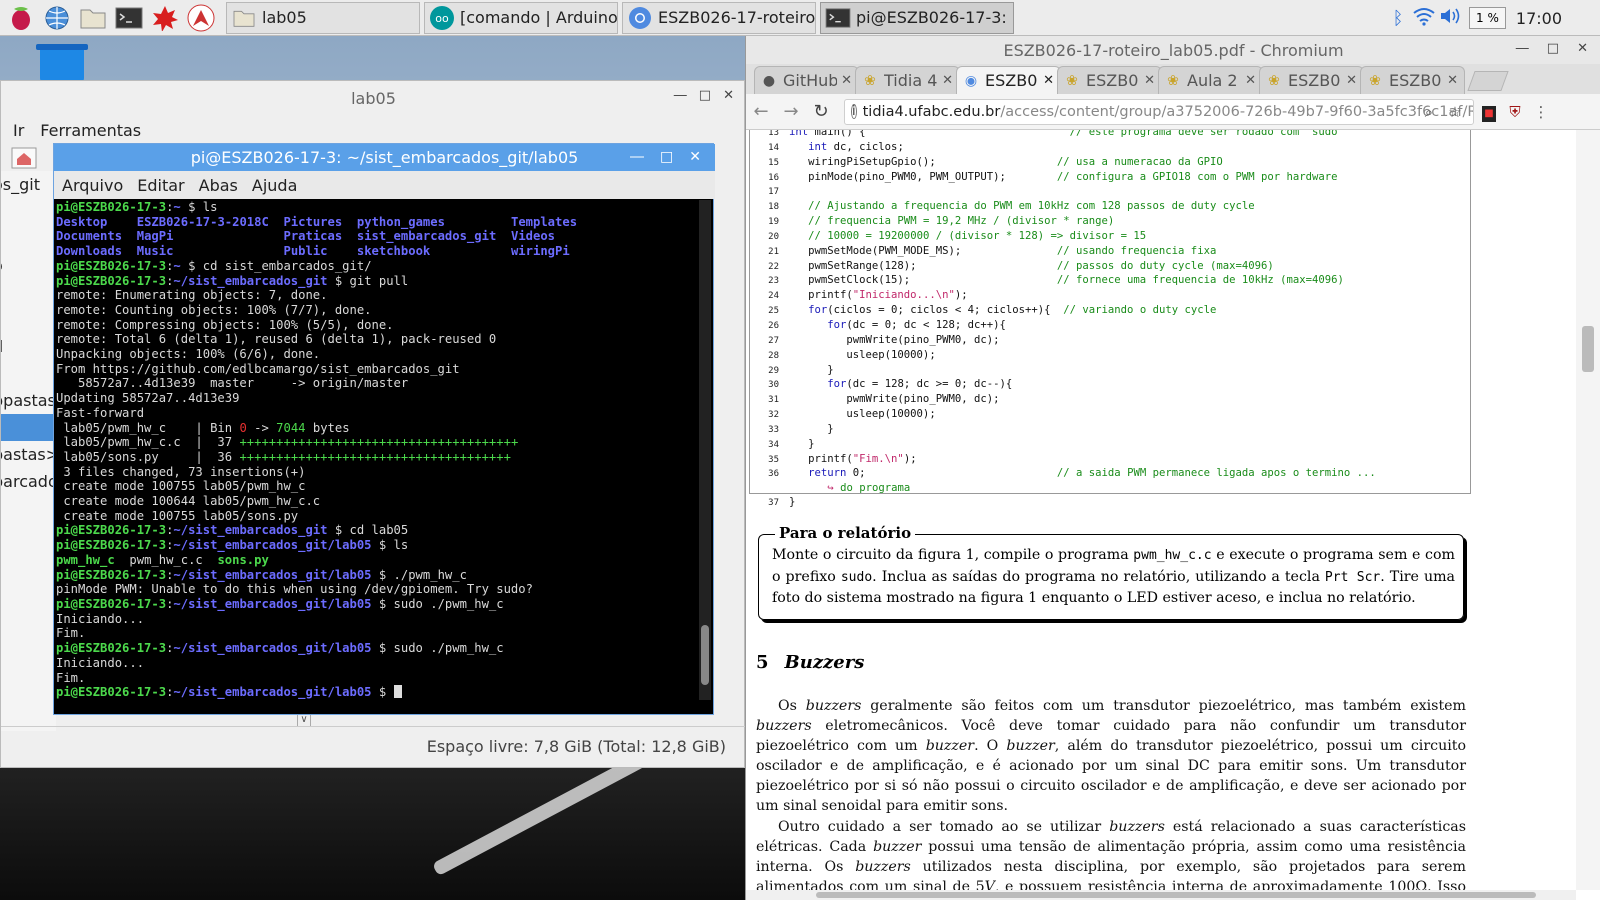  Describe the element at coordinates (791, 111) in the screenshot. I see `forward-icon: →` at that location.